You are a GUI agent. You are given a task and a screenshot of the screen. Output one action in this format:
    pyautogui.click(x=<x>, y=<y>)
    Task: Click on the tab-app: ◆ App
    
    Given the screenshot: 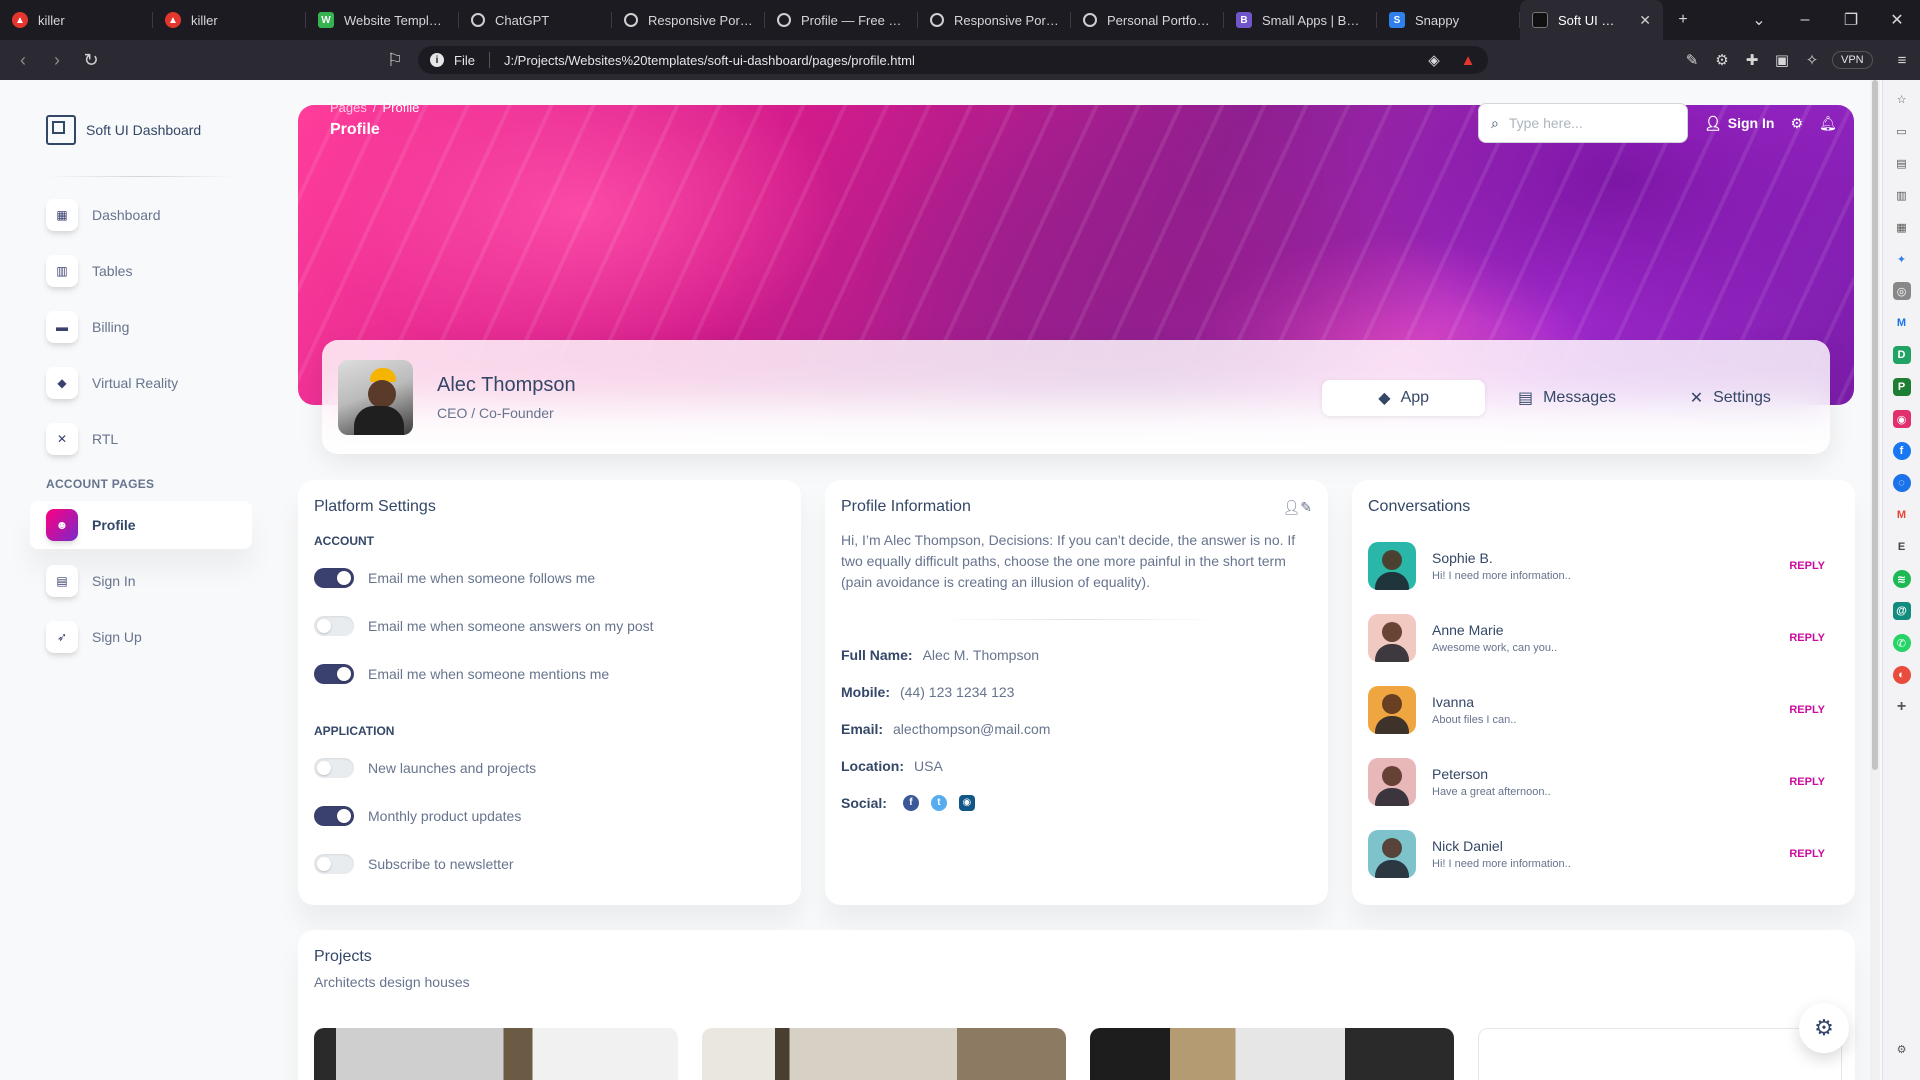 What is the action you would take?
    pyautogui.click(x=1404, y=398)
    